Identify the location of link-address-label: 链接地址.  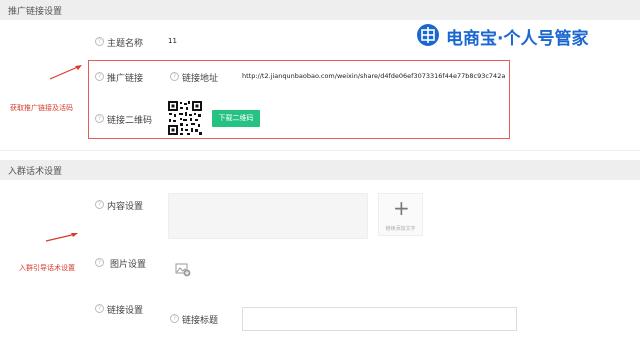
(200, 79).